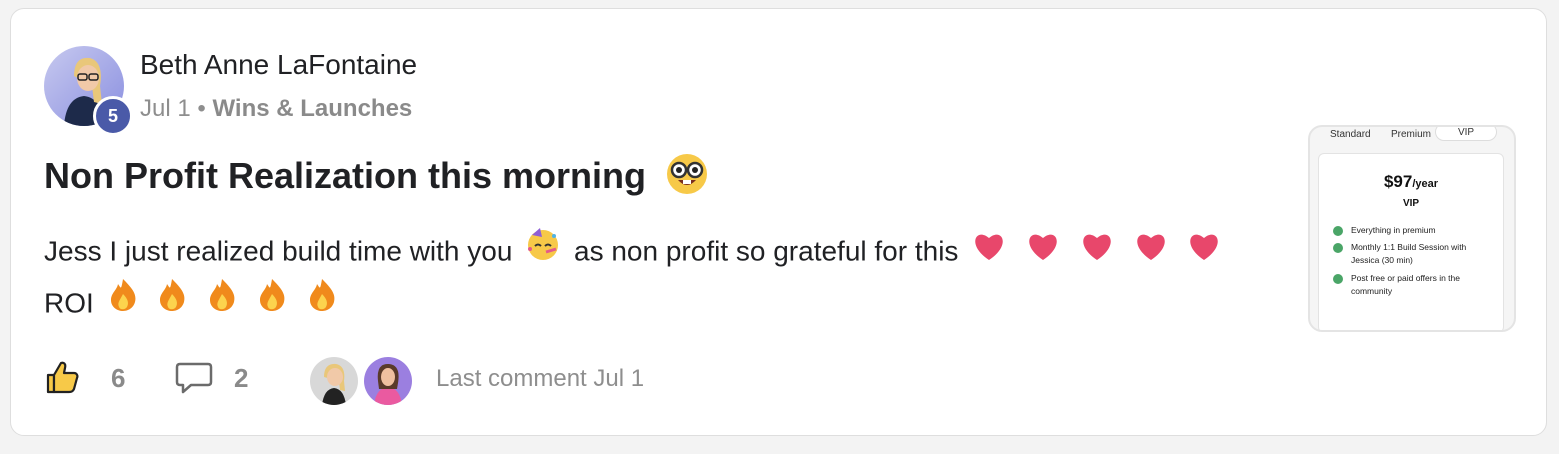  I want to click on post-title: Non Profit Realization this morning, so click(376, 178).